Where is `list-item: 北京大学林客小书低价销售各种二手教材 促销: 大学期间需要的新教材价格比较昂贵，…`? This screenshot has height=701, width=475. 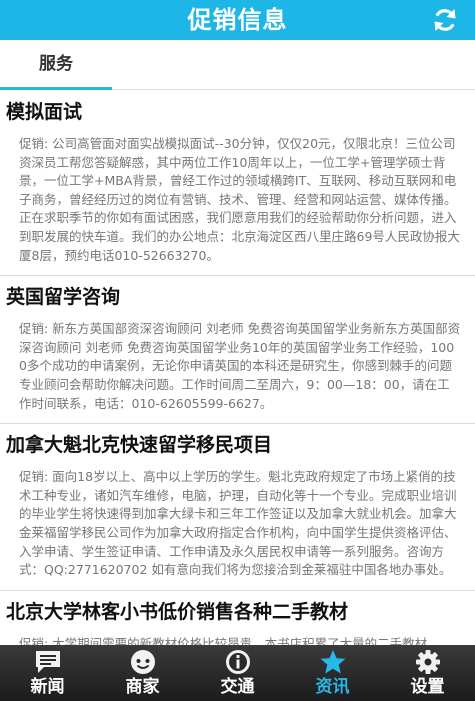
list-item: 北京大学林客小书低价销售各种二手教材 促销: 大学期间需要的新教材价格比较昂贵，… is located at coordinates (237, 618).